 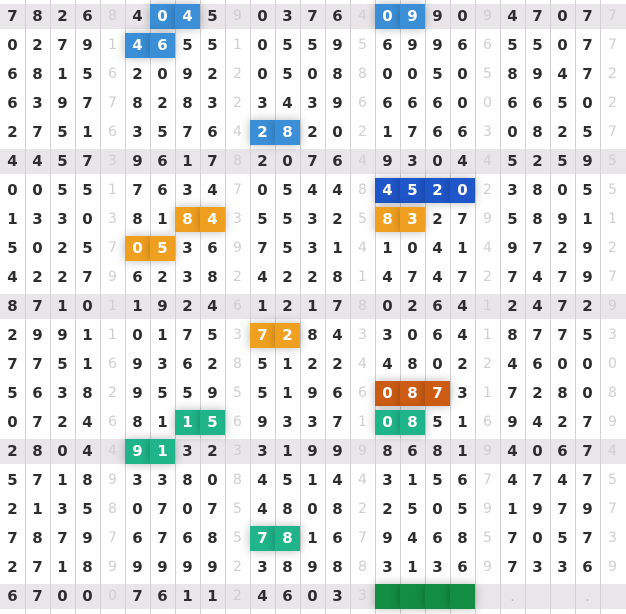 I want to click on separator-digit-cell: 7, so click(x=612, y=132).